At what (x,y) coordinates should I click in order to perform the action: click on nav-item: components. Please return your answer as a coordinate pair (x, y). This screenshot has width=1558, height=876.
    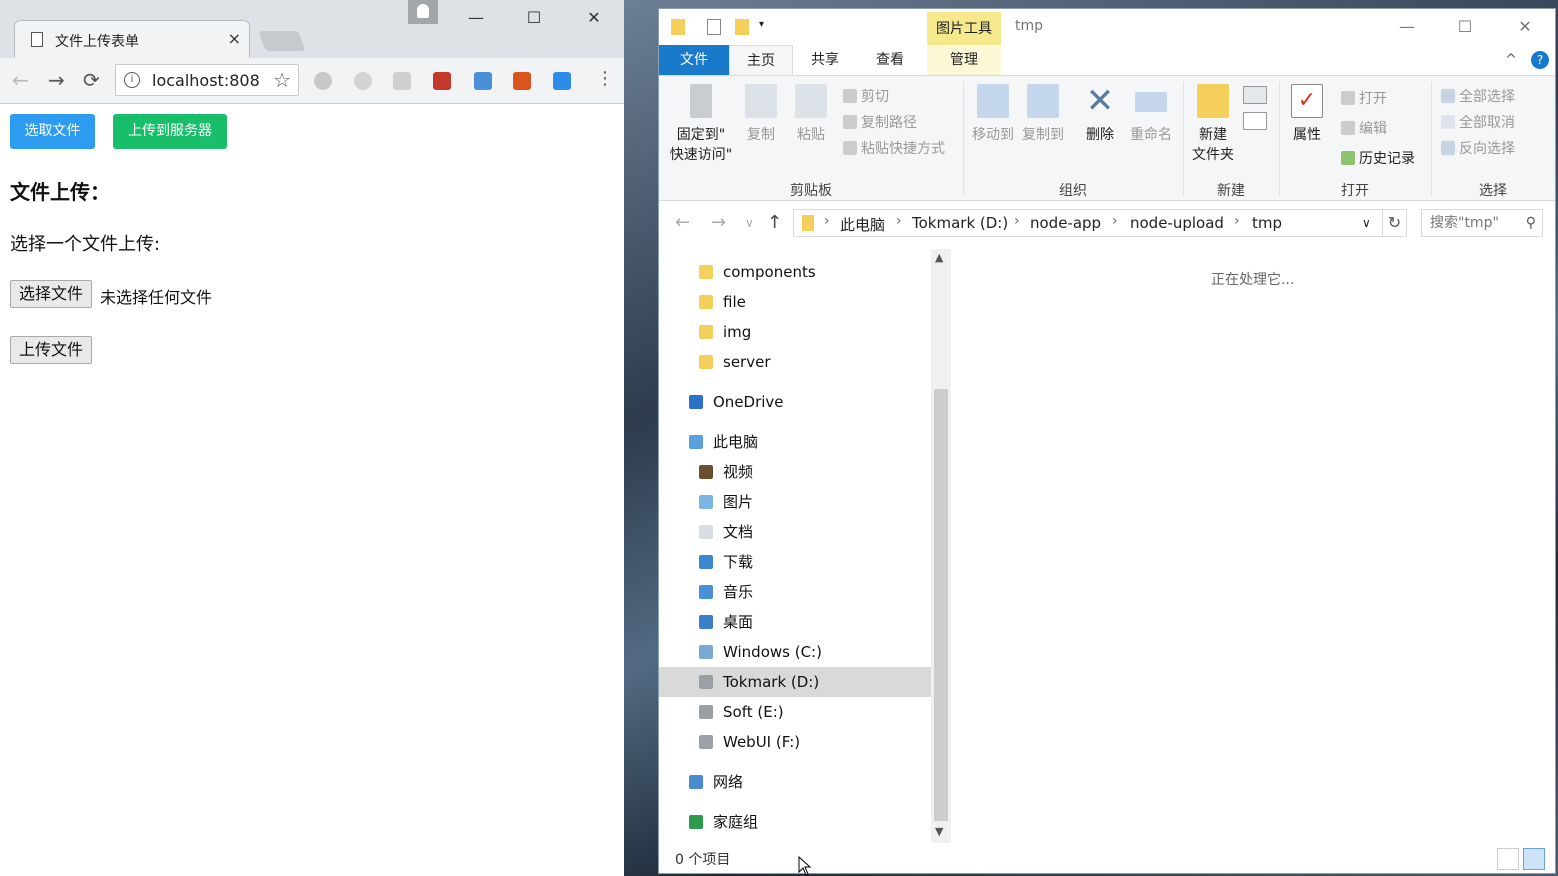
    Looking at the image, I should click on (795, 272).